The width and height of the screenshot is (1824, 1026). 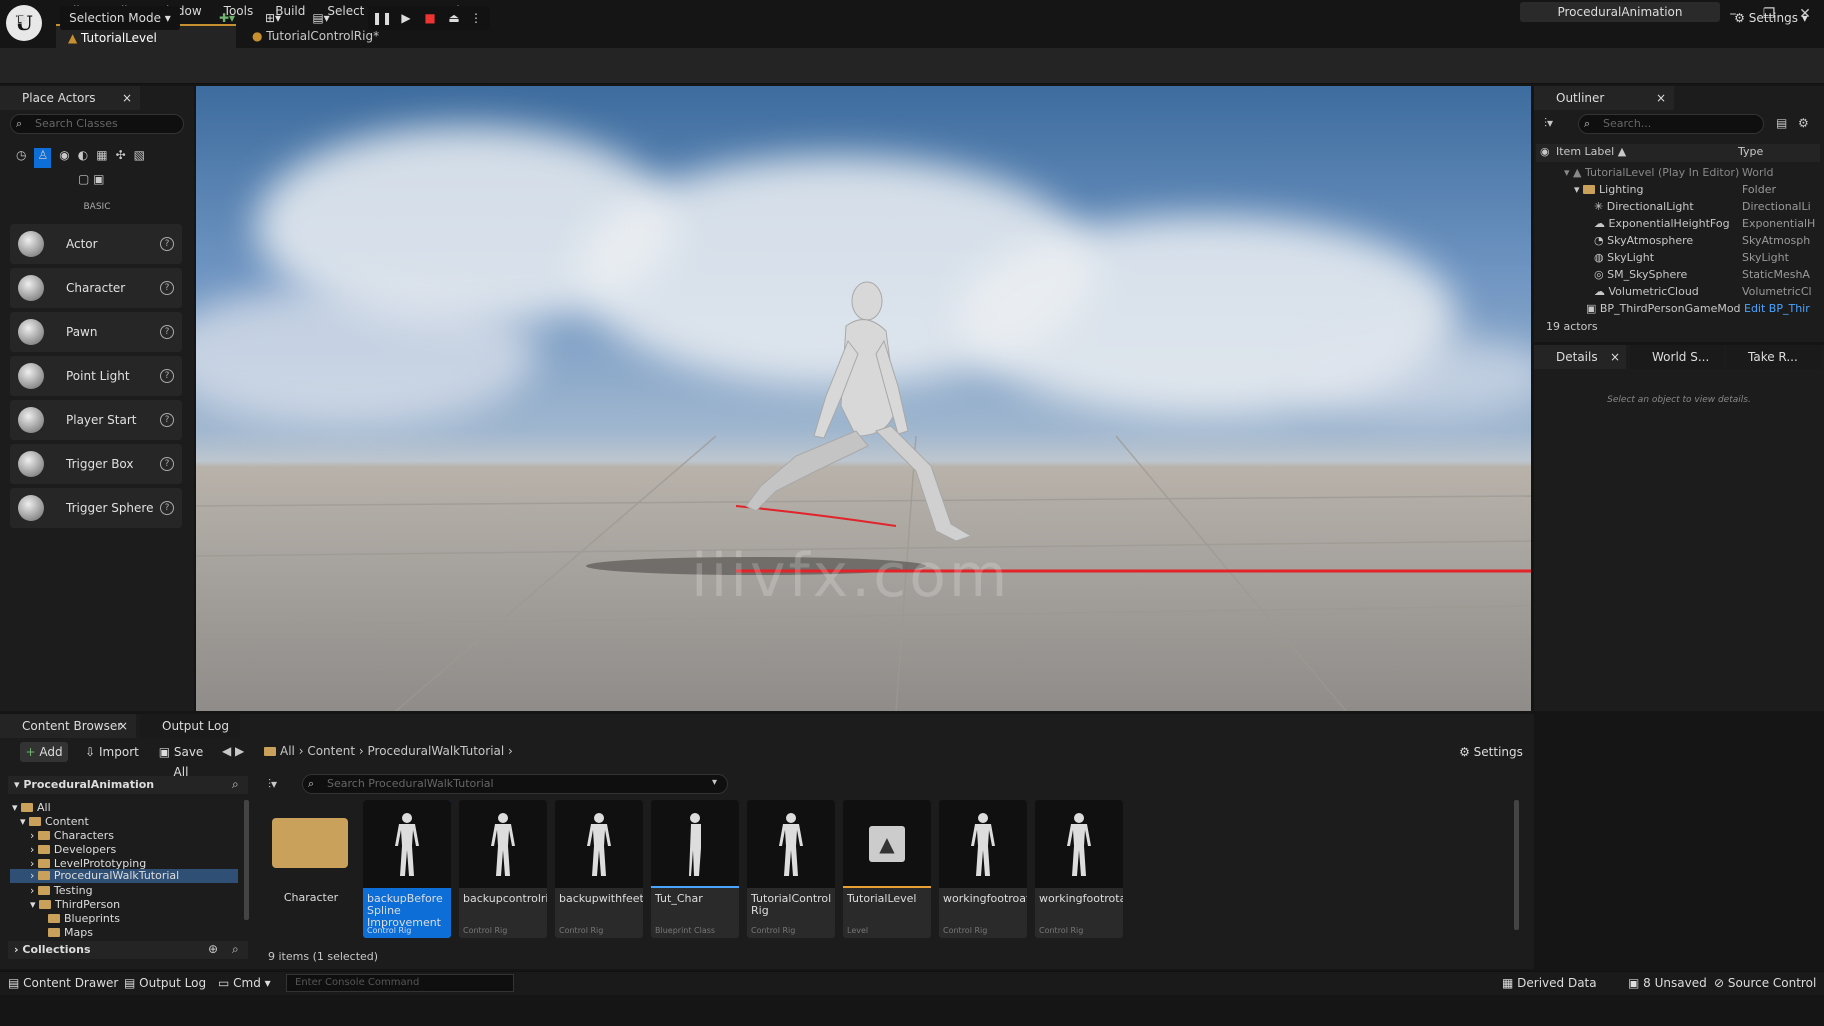 What do you see at coordinates (213, 949) in the screenshot?
I see `add-collection-icon: ⊕` at bounding box center [213, 949].